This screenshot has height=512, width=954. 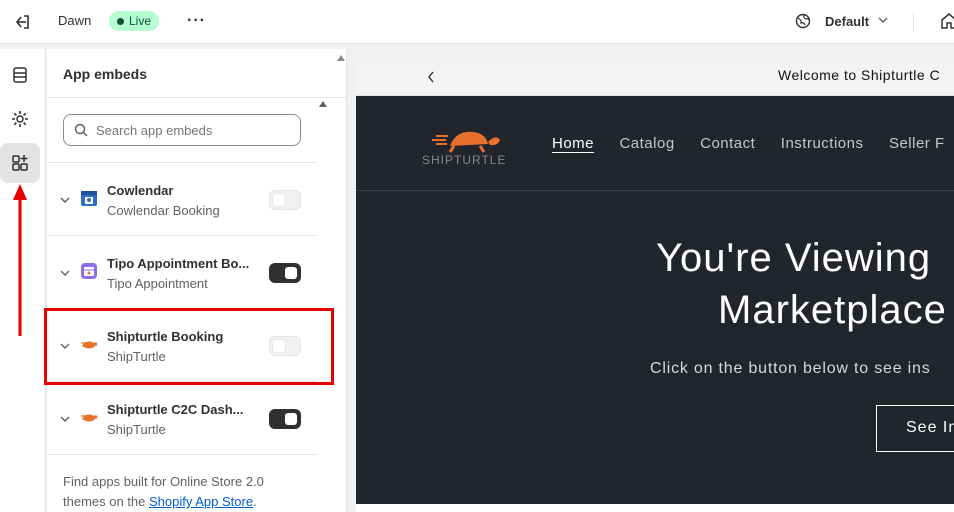 What do you see at coordinates (163, 210) in the screenshot?
I see `app-provider: Cowlendar Booking` at bounding box center [163, 210].